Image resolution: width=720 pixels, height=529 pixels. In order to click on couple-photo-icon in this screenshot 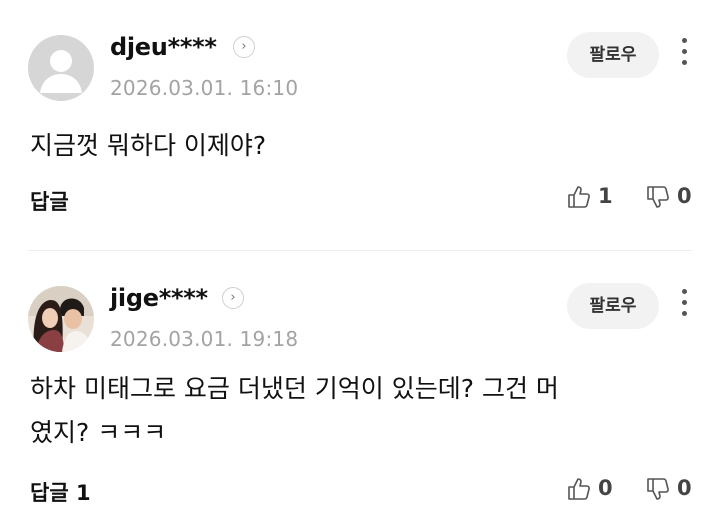, I will do `click(61, 319)`.